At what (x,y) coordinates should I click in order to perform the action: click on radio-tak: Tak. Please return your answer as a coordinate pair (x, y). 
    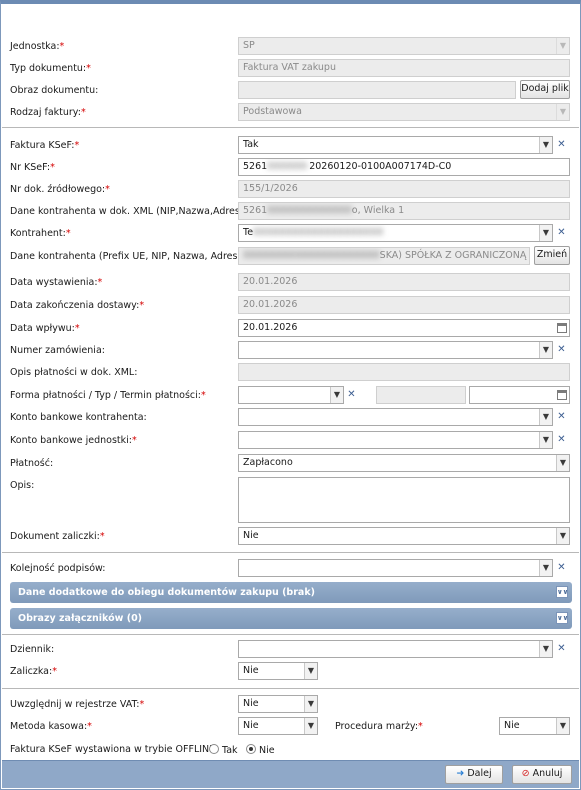
    Looking at the image, I should click on (223, 750).